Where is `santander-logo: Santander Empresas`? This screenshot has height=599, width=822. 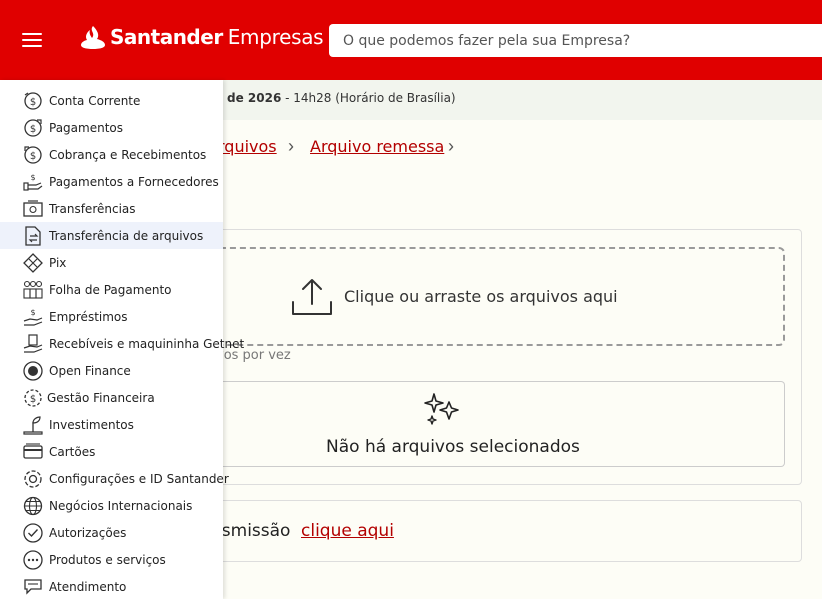 santander-logo: Santander Empresas is located at coordinates (202, 37).